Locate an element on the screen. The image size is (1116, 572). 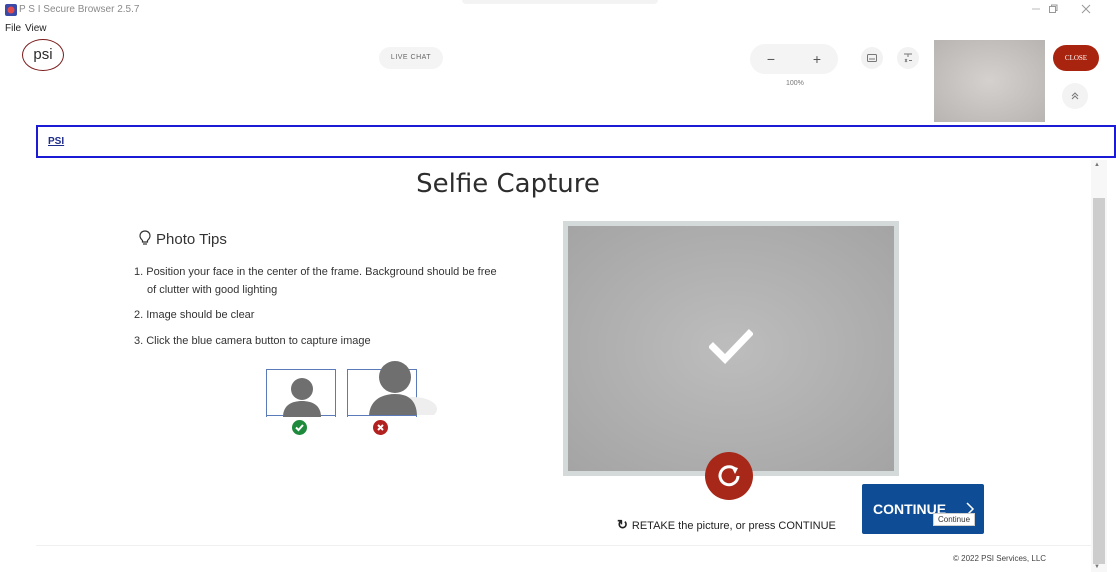
restore-icon is located at coordinates (1053, 8).